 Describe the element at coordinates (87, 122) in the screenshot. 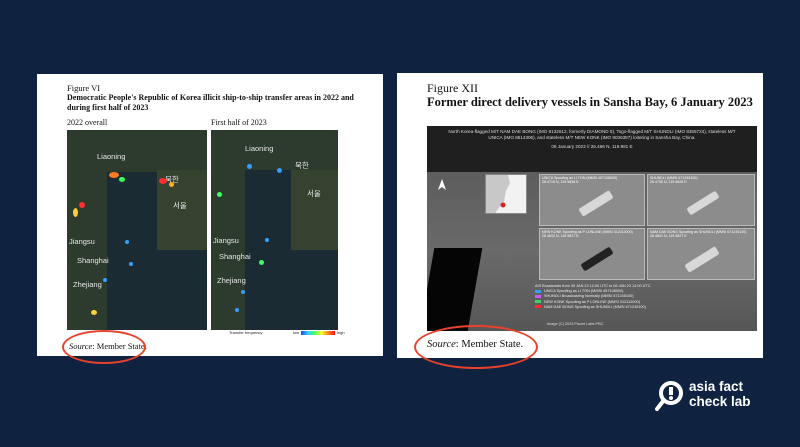

I see `map-2022-label: 2022 overall` at that location.